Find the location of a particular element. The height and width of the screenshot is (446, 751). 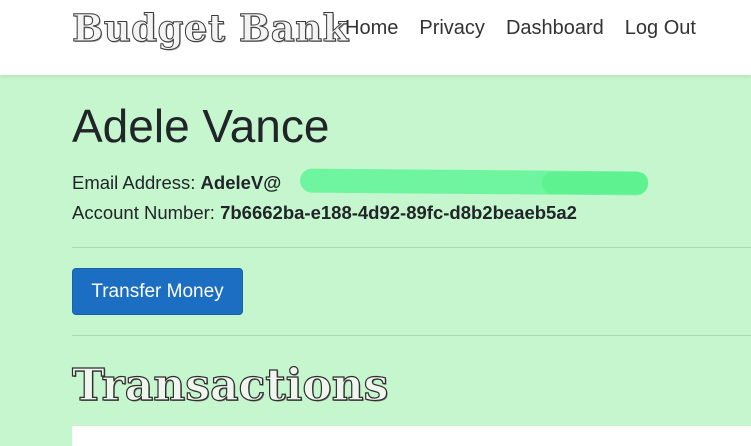

transfer-money-button: Transfer Money is located at coordinates (157, 291).